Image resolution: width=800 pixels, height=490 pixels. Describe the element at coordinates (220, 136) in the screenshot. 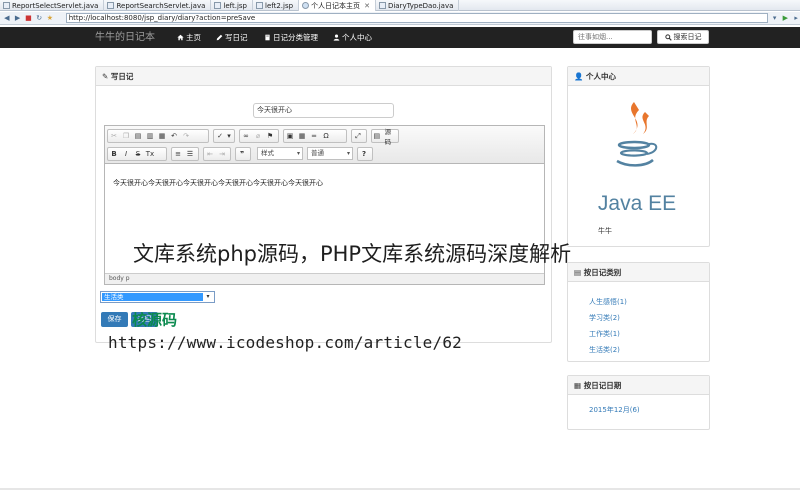

I see `spellcheck-icon: ✓` at that location.